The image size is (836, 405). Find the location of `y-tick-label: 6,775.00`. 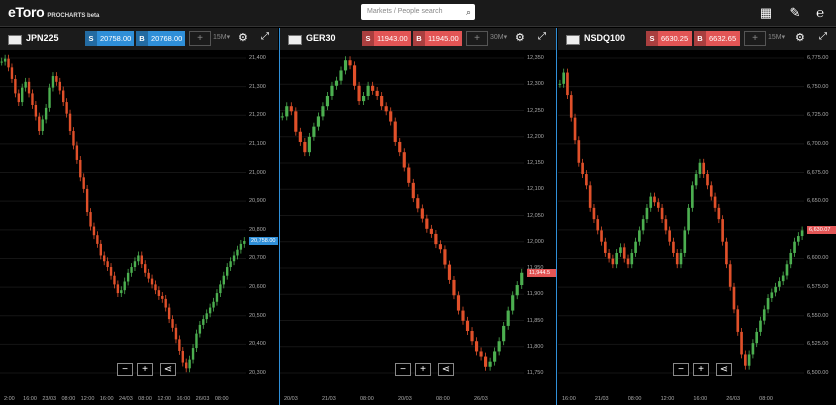

y-tick-label: 6,775.00 is located at coordinates (818, 58).